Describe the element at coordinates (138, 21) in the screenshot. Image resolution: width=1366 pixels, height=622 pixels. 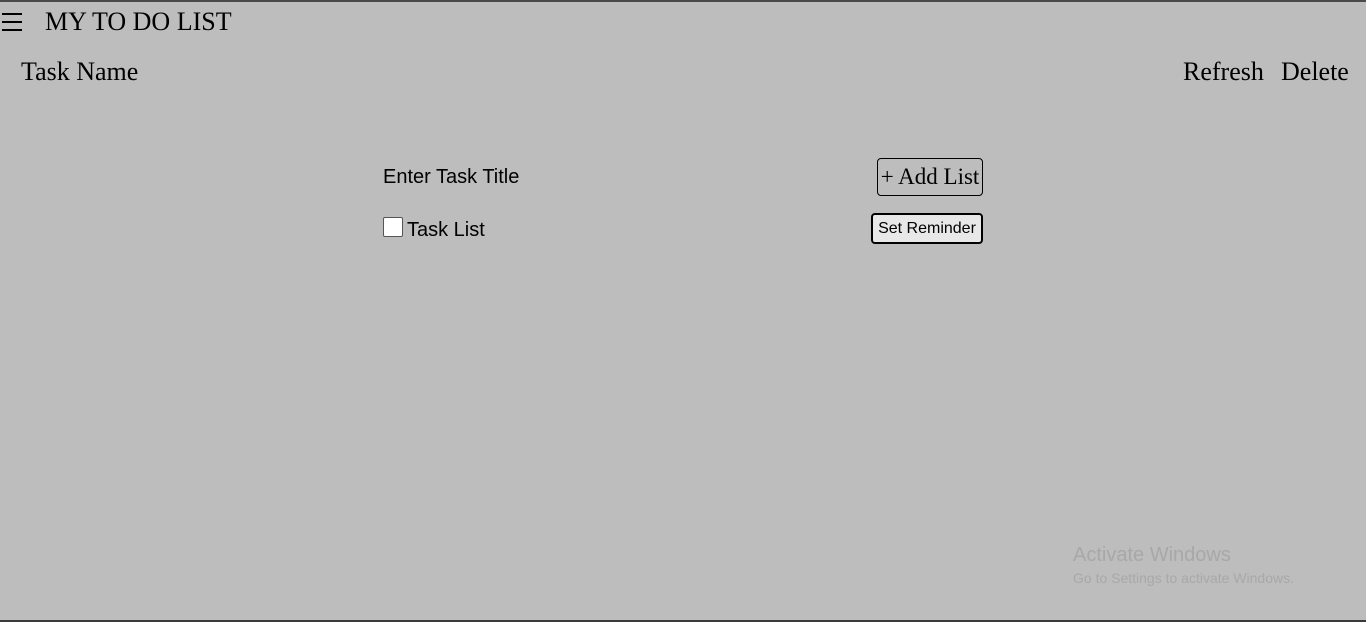
I see `app-title: MY TO DO LIST` at that location.